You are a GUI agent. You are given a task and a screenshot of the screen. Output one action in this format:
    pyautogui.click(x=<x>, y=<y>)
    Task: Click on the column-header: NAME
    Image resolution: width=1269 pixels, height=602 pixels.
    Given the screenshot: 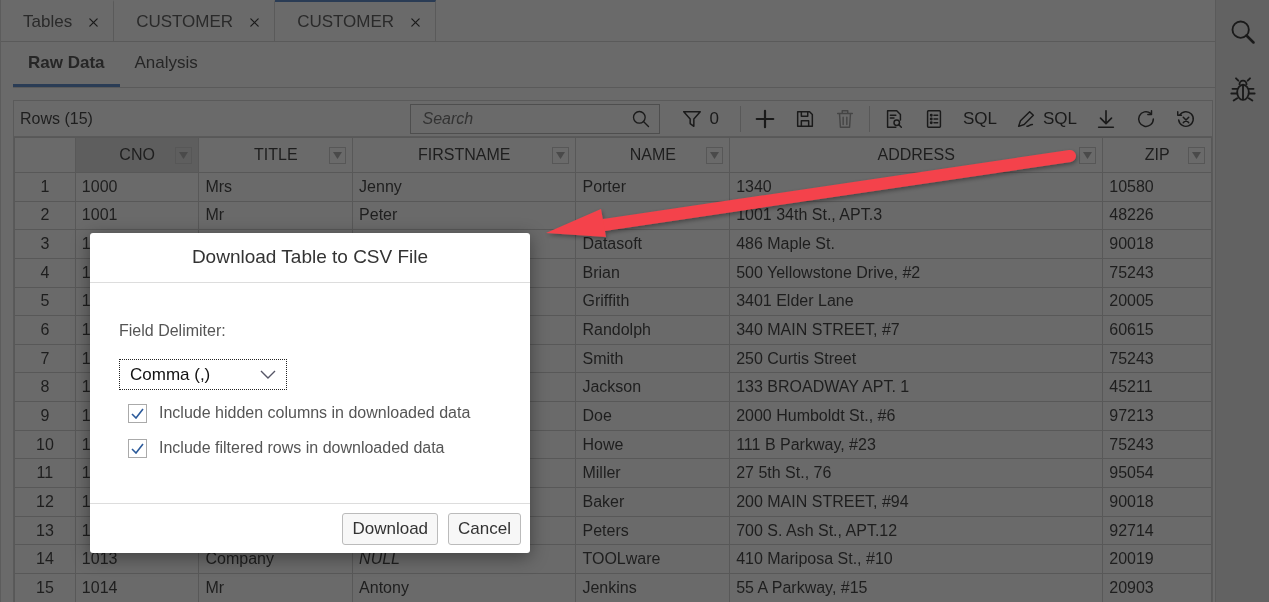 What is the action you would take?
    pyautogui.click(x=652, y=155)
    